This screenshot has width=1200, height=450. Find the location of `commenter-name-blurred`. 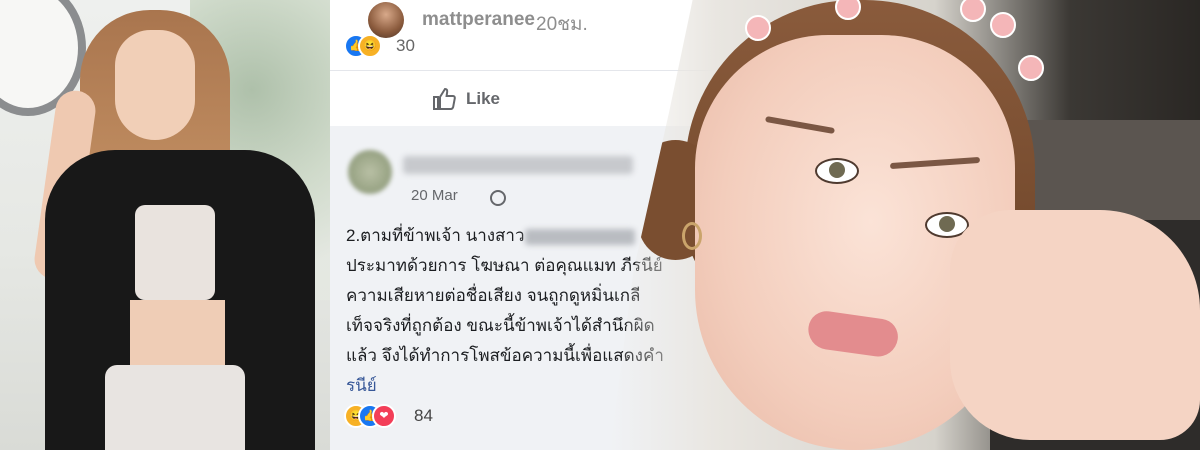

commenter-name-blurred is located at coordinates (518, 165).